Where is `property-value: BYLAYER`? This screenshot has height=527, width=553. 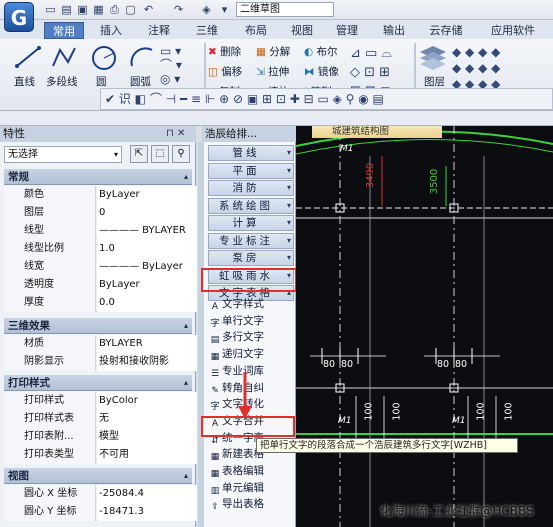
property-value: BYLAYER is located at coordinates (147, 344).